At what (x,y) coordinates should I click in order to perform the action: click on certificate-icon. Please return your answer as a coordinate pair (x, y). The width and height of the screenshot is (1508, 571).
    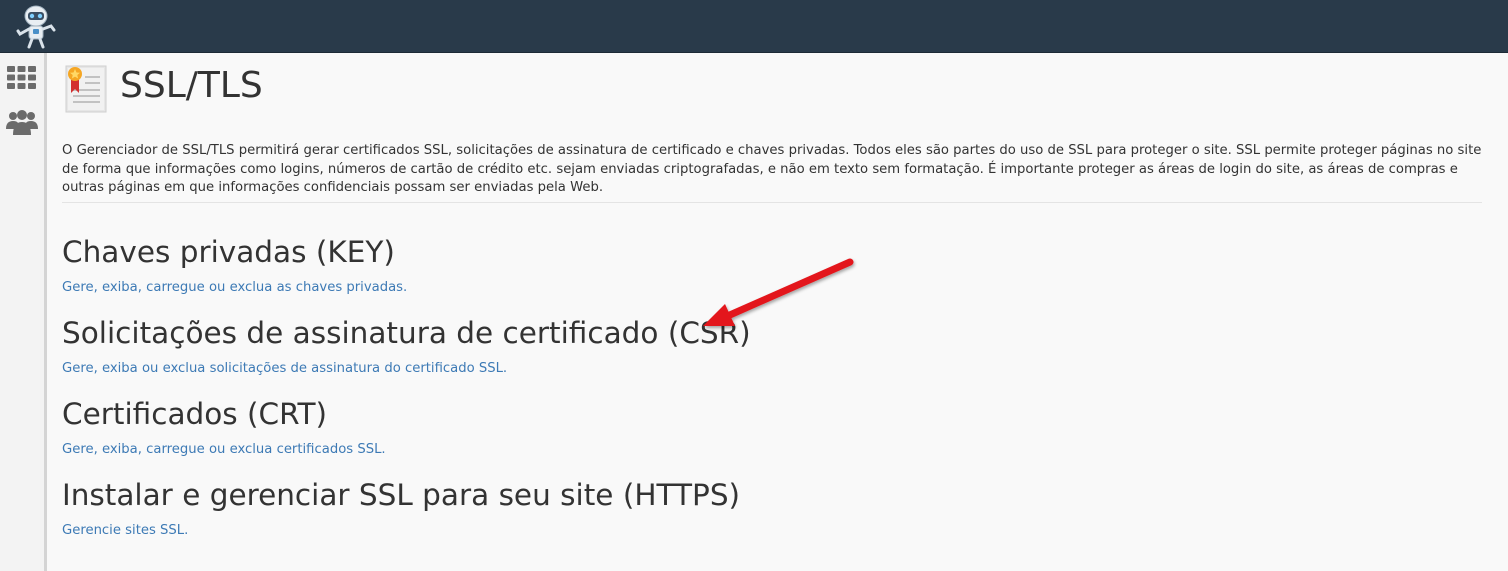
    Looking at the image, I should click on (86, 89).